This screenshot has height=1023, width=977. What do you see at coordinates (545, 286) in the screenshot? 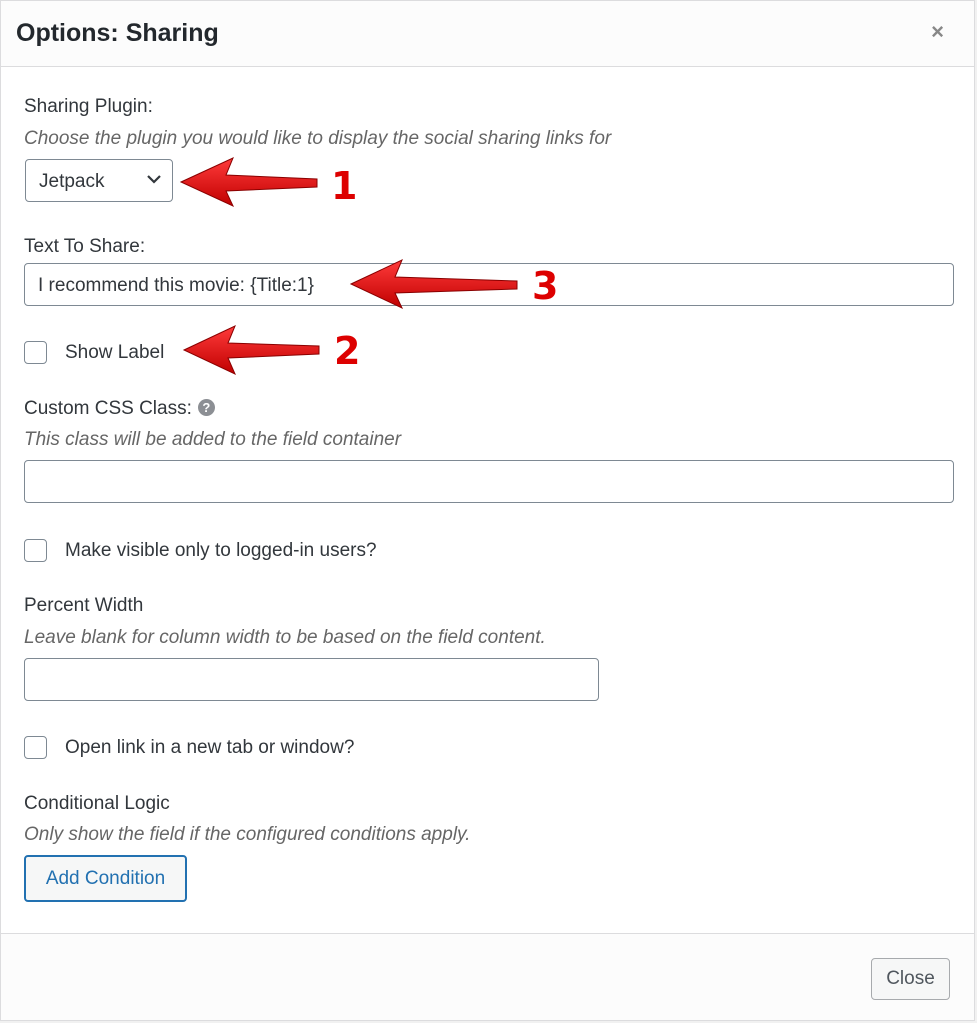
I see `annotation-number: 3` at bounding box center [545, 286].